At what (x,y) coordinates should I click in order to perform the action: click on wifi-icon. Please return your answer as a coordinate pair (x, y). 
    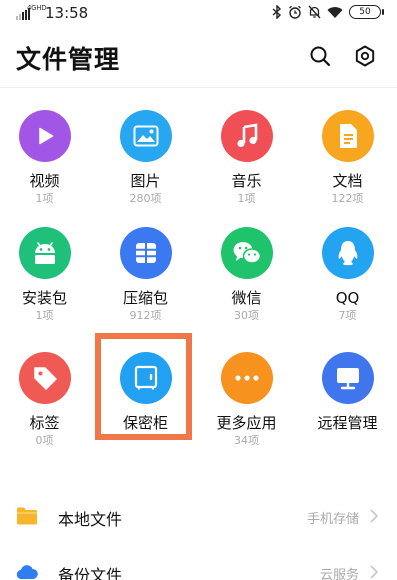
    Looking at the image, I should click on (335, 12).